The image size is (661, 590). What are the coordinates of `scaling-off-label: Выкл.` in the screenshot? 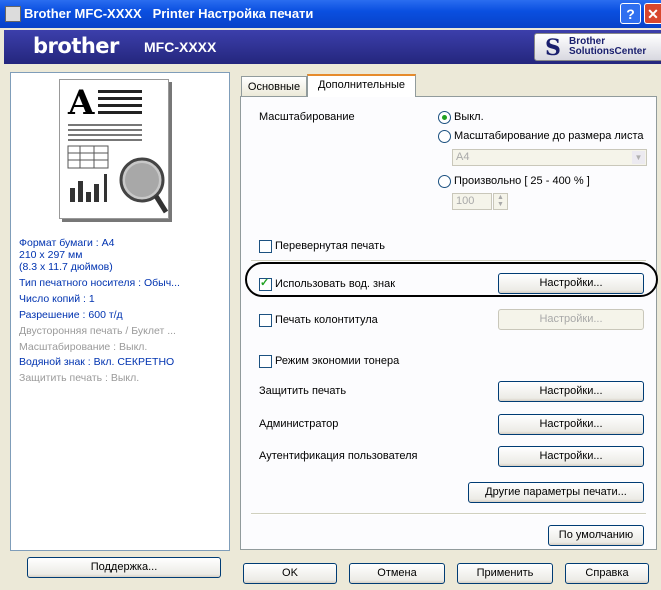 It's located at (469, 117).